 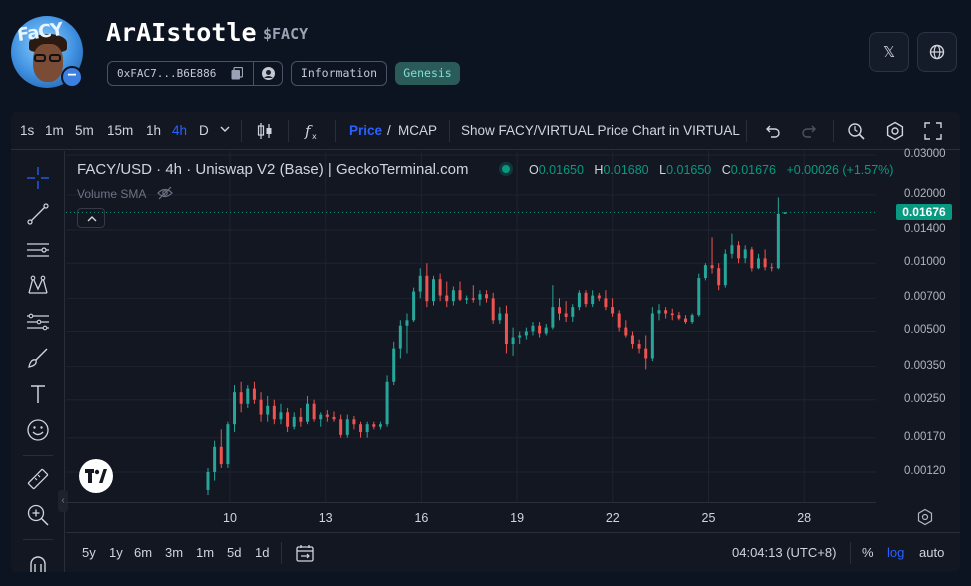 I want to click on interval-1s: 1s, so click(x=27, y=130).